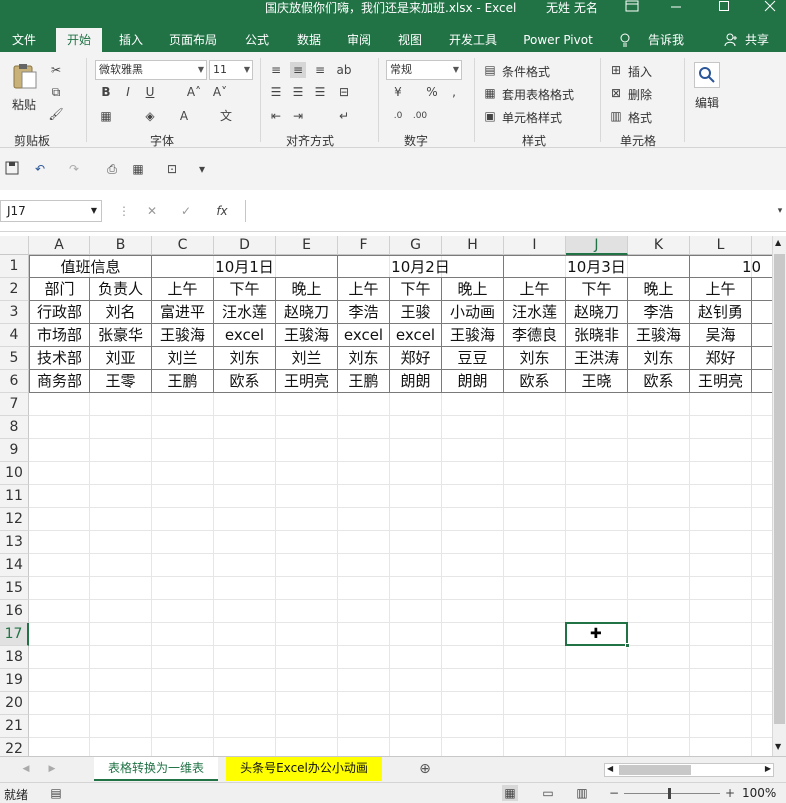  I want to click on data-cell: 王洪涛, so click(597, 358).